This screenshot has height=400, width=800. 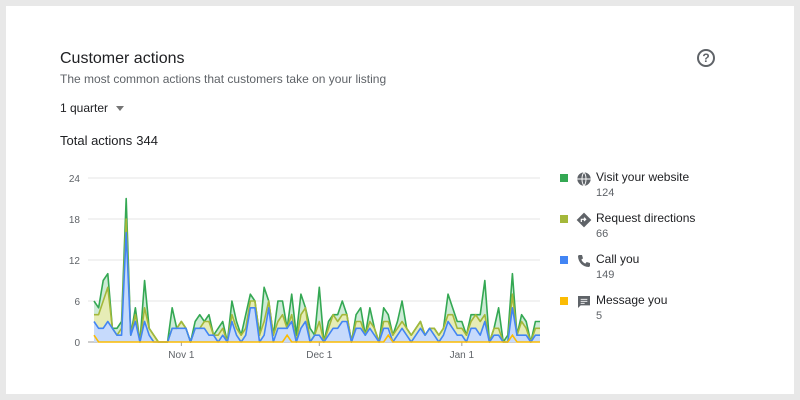 What do you see at coordinates (643, 177) in the screenshot?
I see `legend-label: Visit your website` at bounding box center [643, 177].